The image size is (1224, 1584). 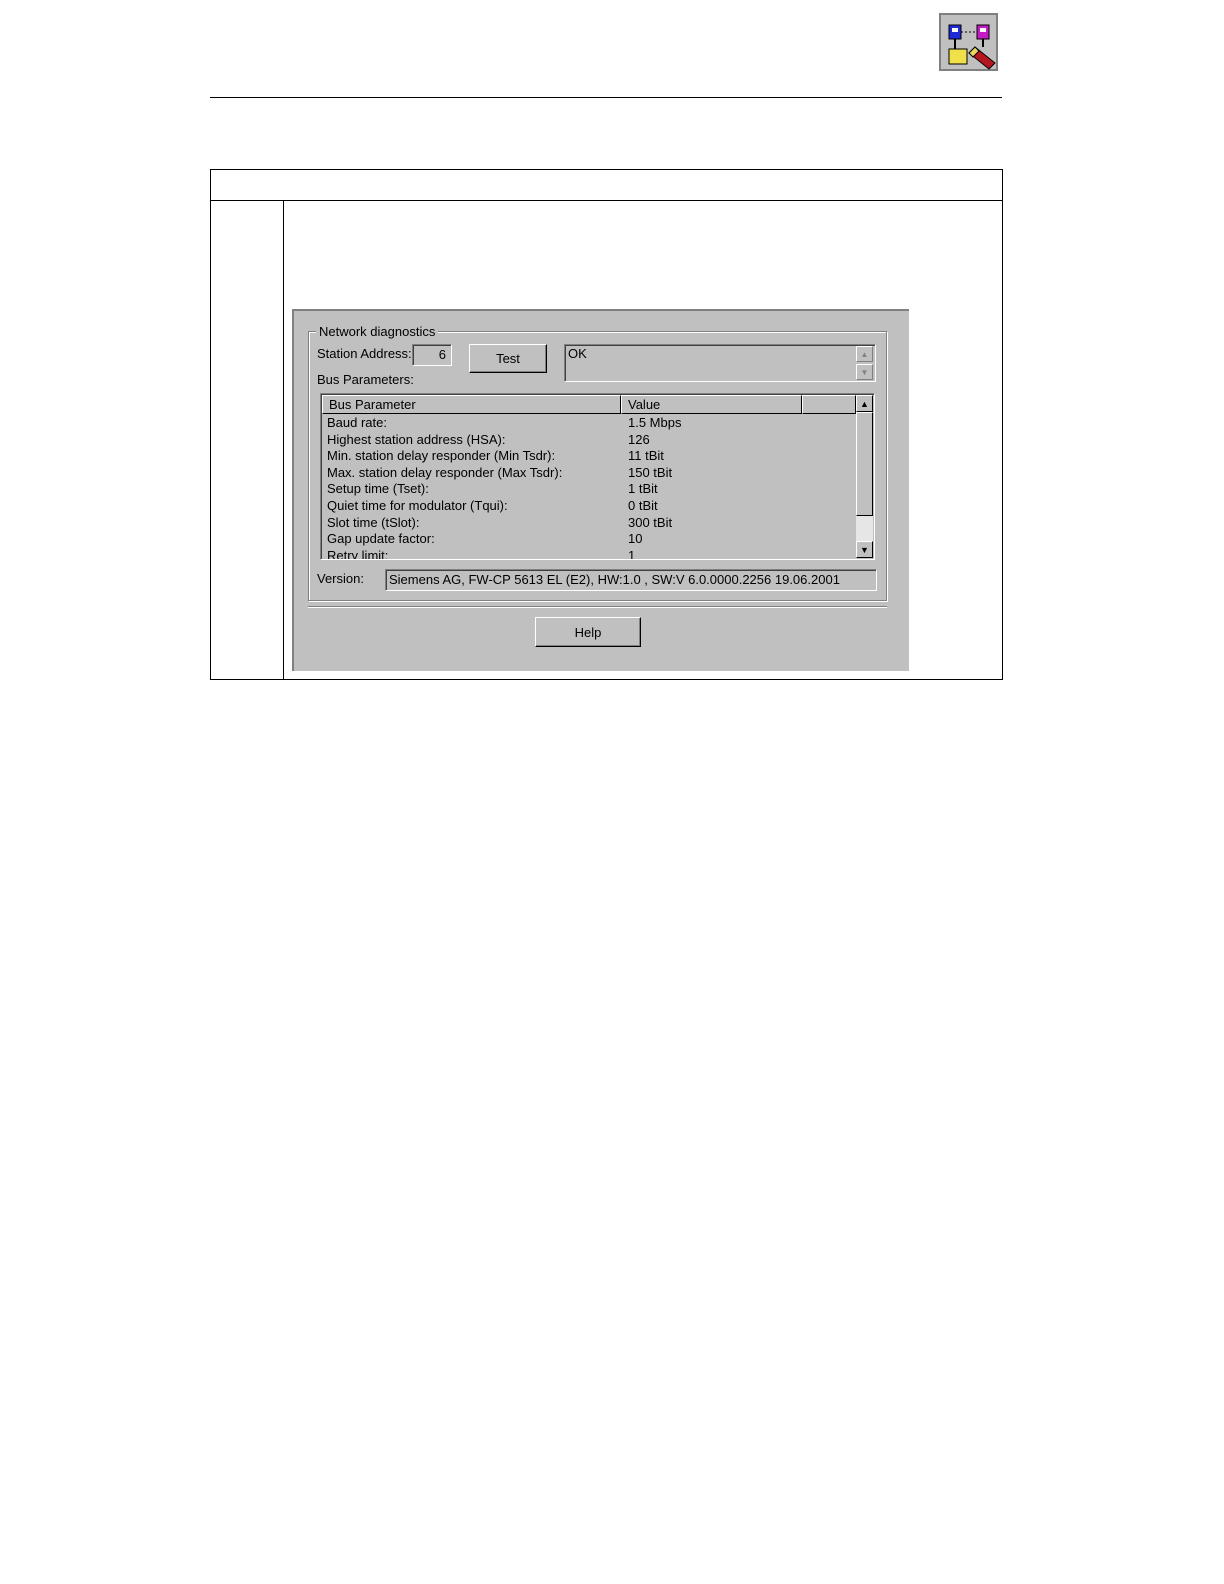 I want to click on bus-parameter-value: 0 tBit, so click(x=643, y=505).